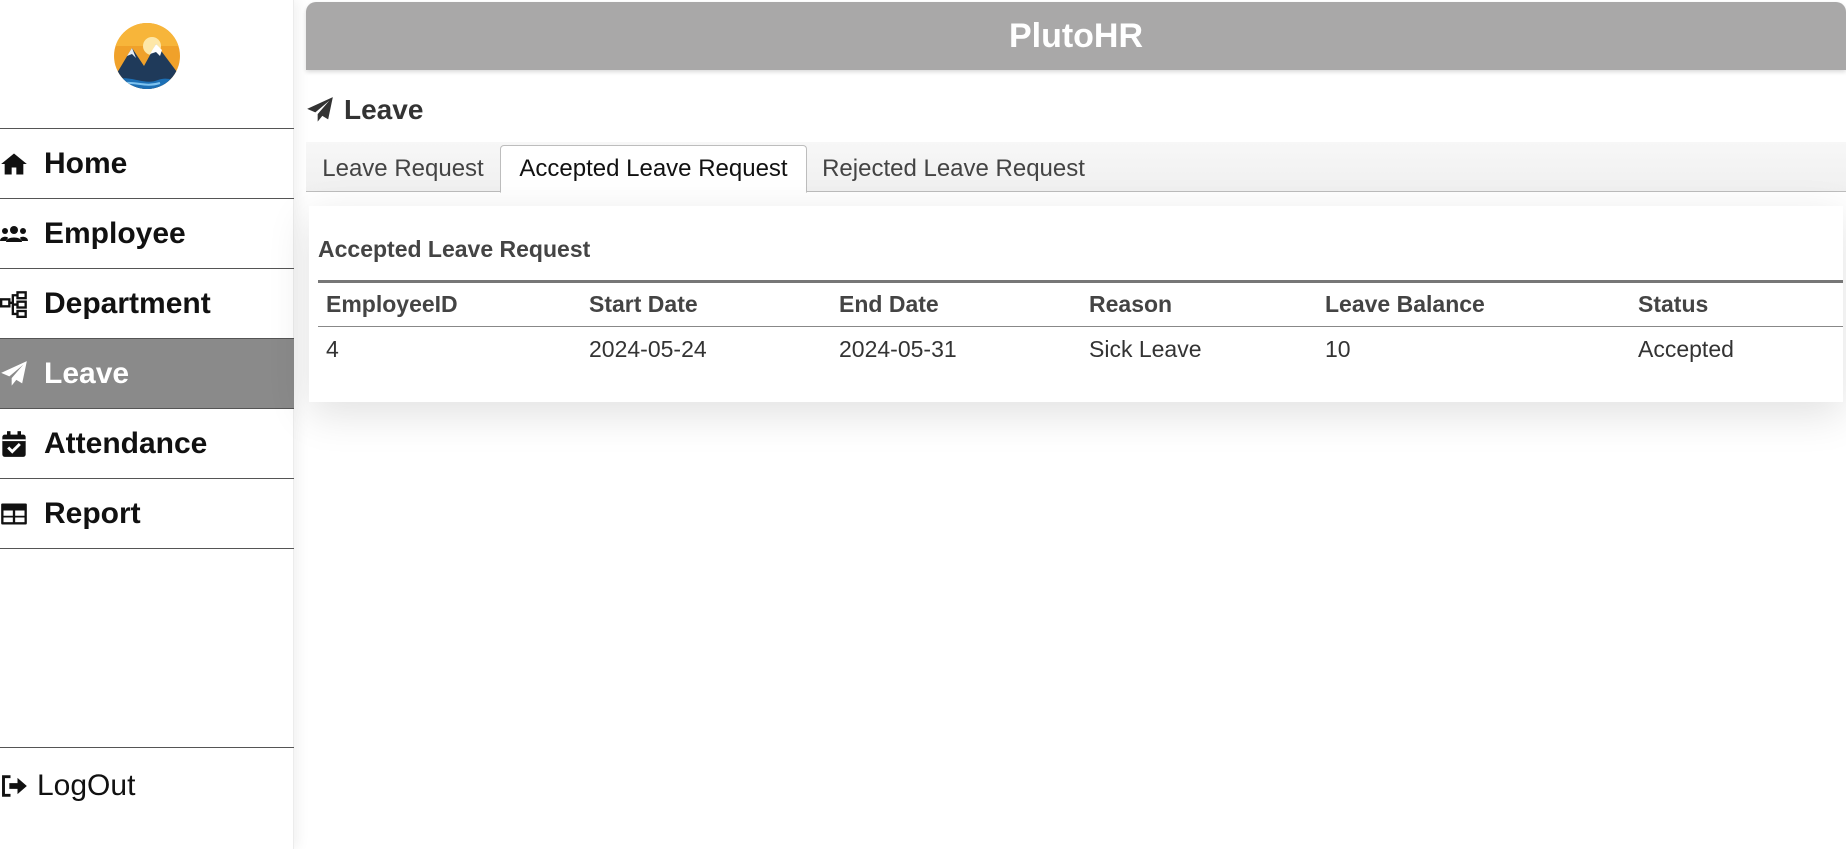  What do you see at coordinates (127, 303) in the screenshot?
I see `sidebar-item-label: Department` at bounding box center [127, 303].